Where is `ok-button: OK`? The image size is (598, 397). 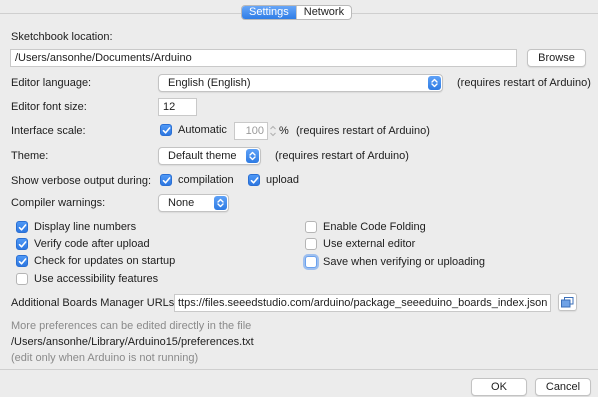 ok-button: OK is located at coordinates (499, 387).